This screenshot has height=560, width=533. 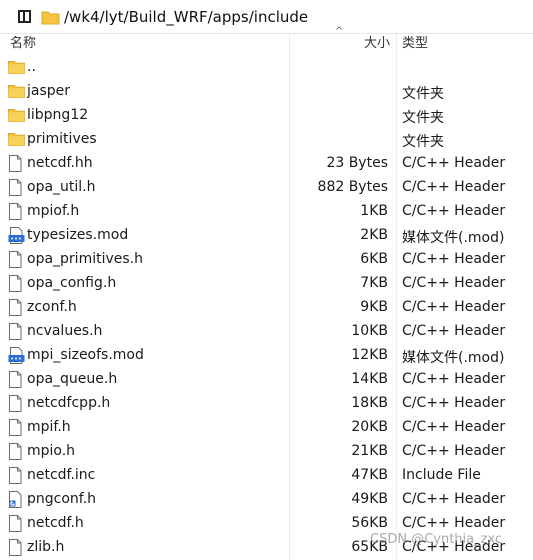 I want to click on file-row: netcdfcpp.h 18KB C/C++ Header, so click(x=266, y=404).